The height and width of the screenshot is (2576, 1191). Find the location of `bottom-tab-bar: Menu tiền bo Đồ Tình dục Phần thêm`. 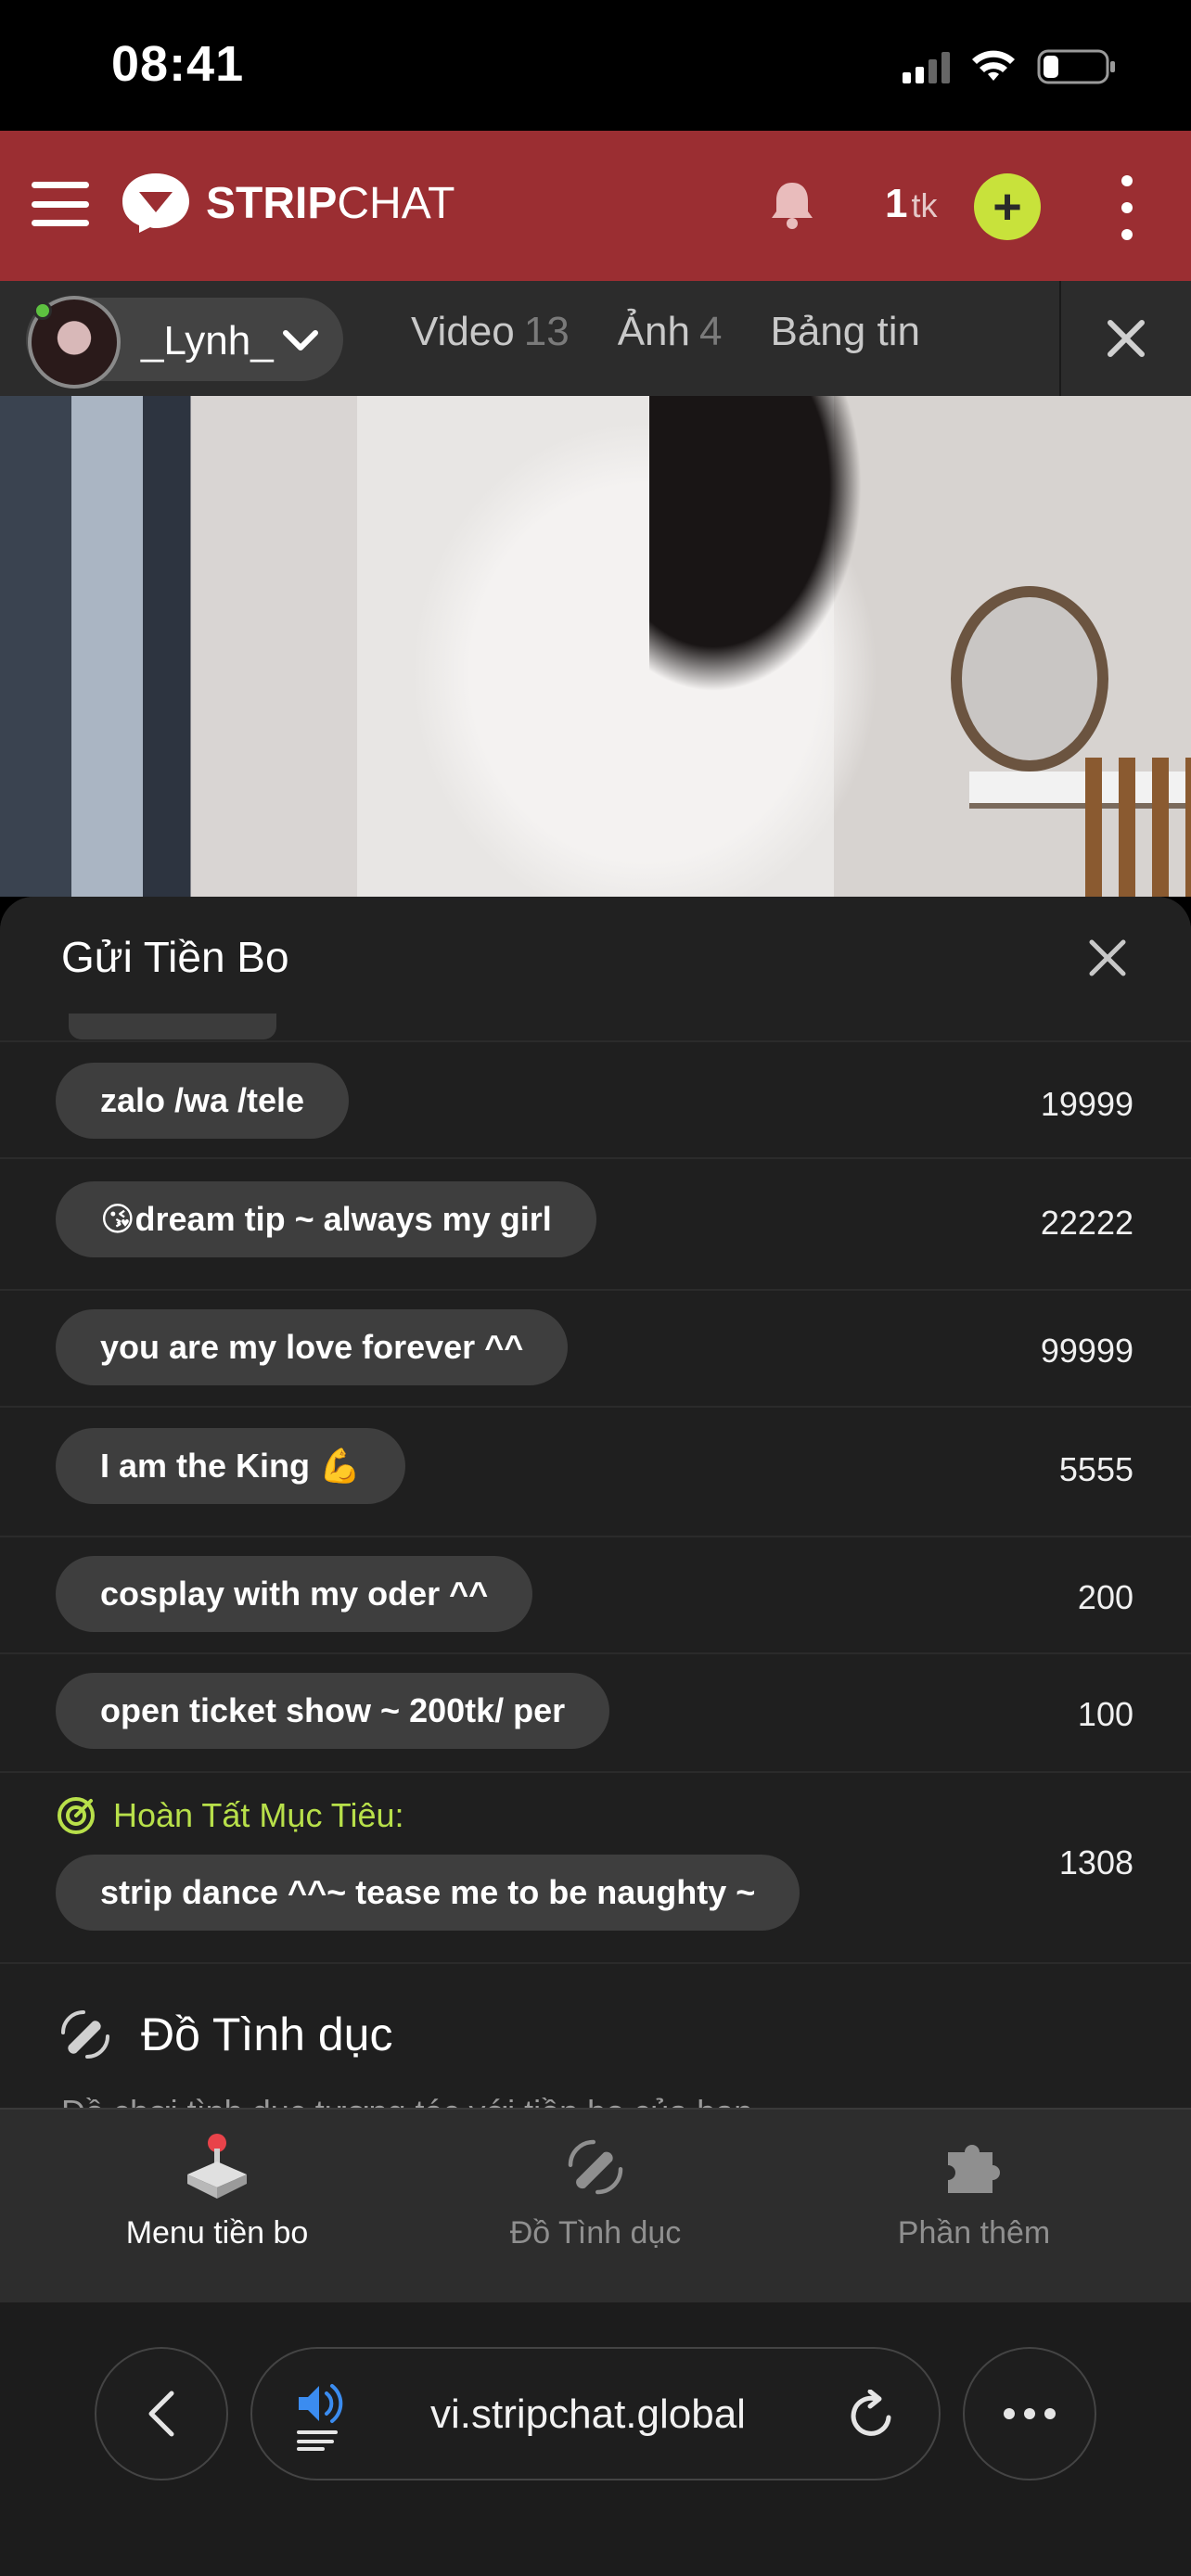

bottom-tab-bar: Menu tiền bo Đồ Tình dục Phần thêm is located at coordinates (595, 2205).